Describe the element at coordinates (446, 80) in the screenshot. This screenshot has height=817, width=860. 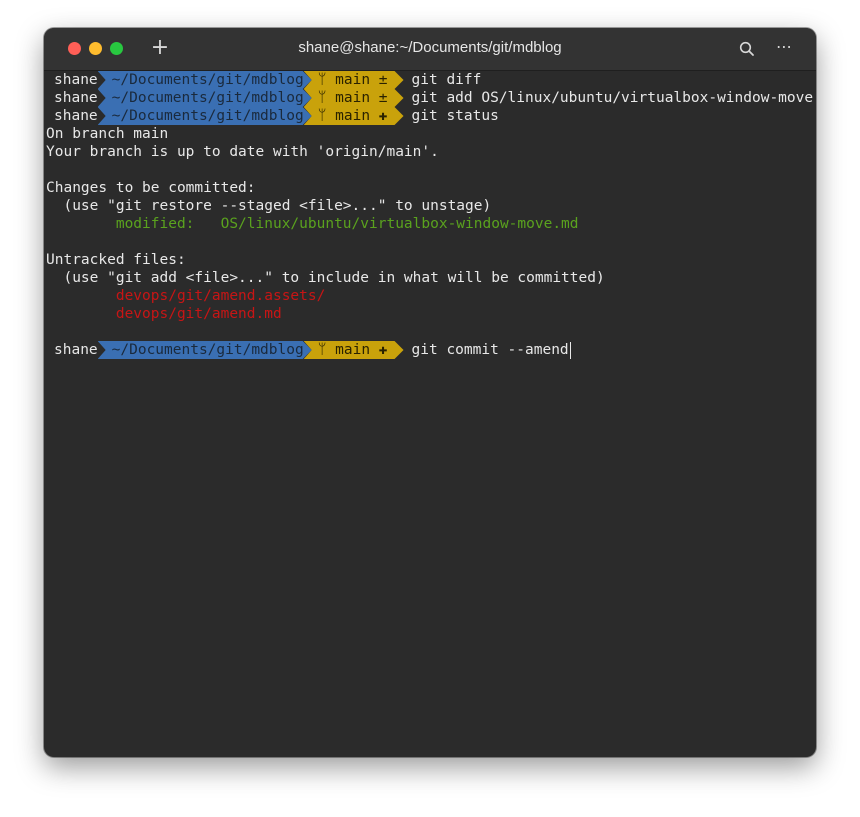
I see `prompt-command: git diff` at that location.